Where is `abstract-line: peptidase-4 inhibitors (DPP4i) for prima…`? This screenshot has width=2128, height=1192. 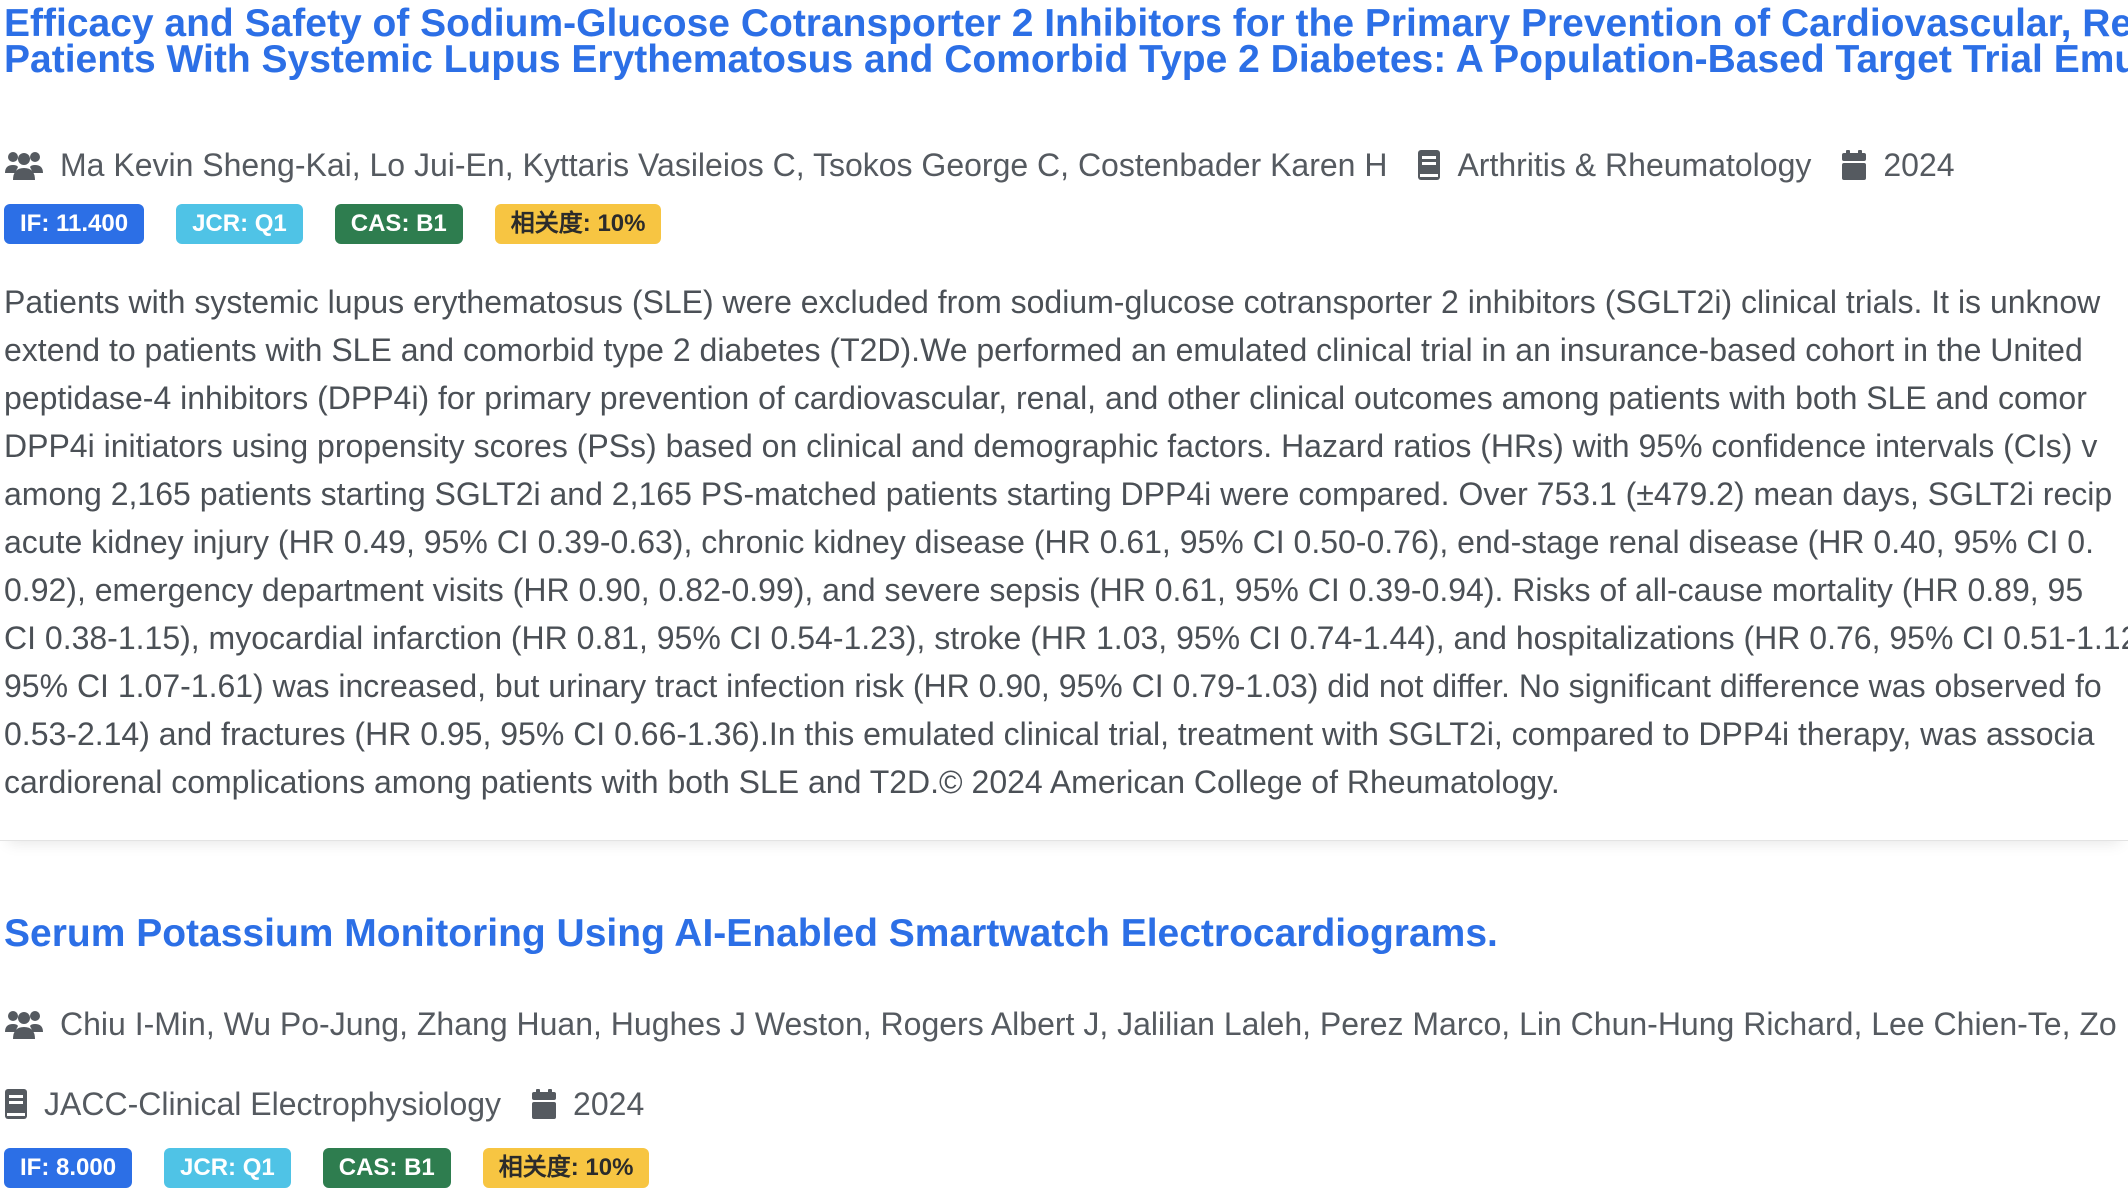
abstract-line: peptidase-4 inhibitors (DPP4i) for prima… is located at coordinates (1045, 398).